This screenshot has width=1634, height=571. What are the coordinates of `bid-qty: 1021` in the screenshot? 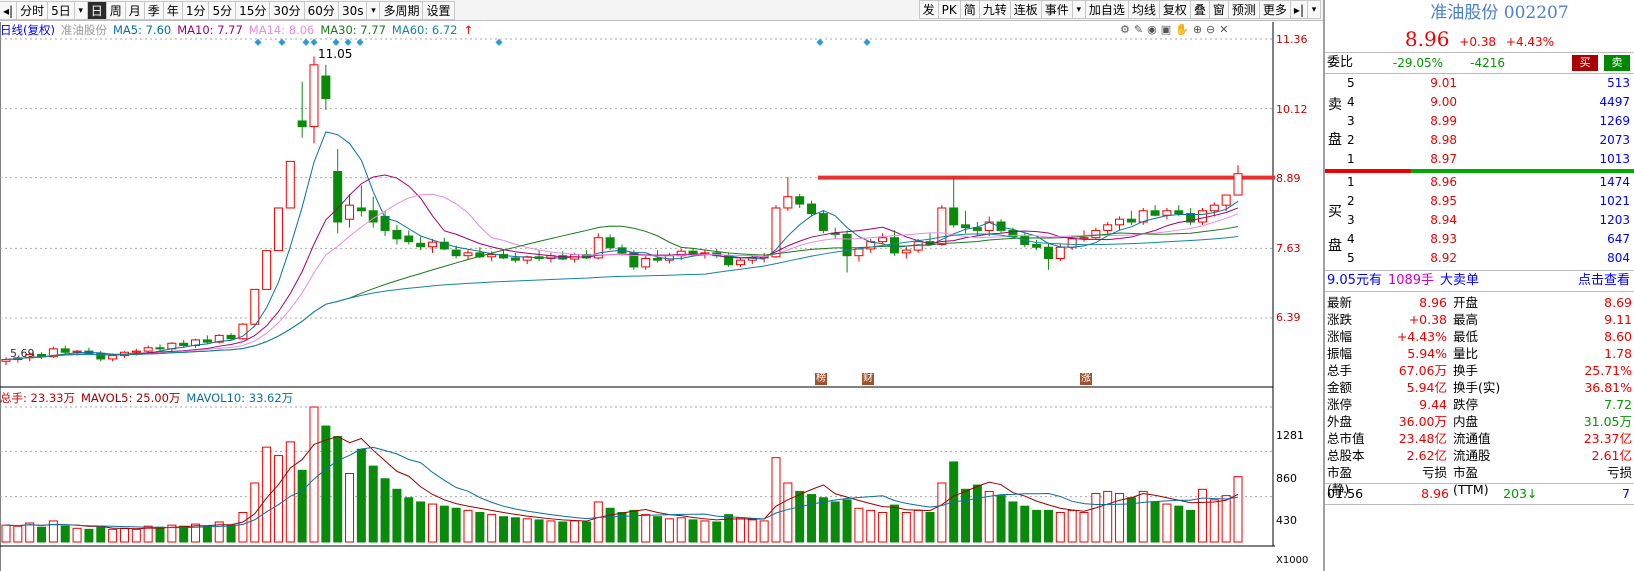 It's located at (1614, 201).